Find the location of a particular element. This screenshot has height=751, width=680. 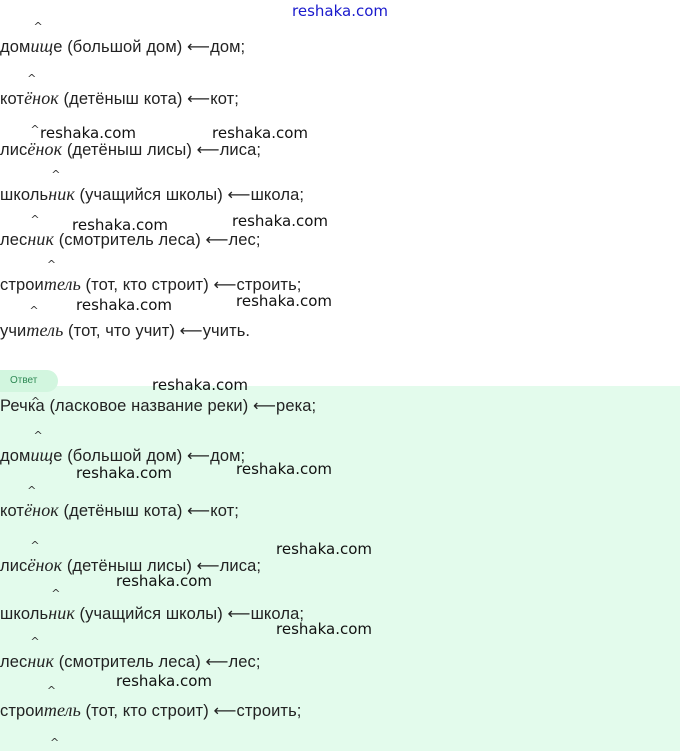

suffix-mark: ^ is located at coordinates (55, 742).